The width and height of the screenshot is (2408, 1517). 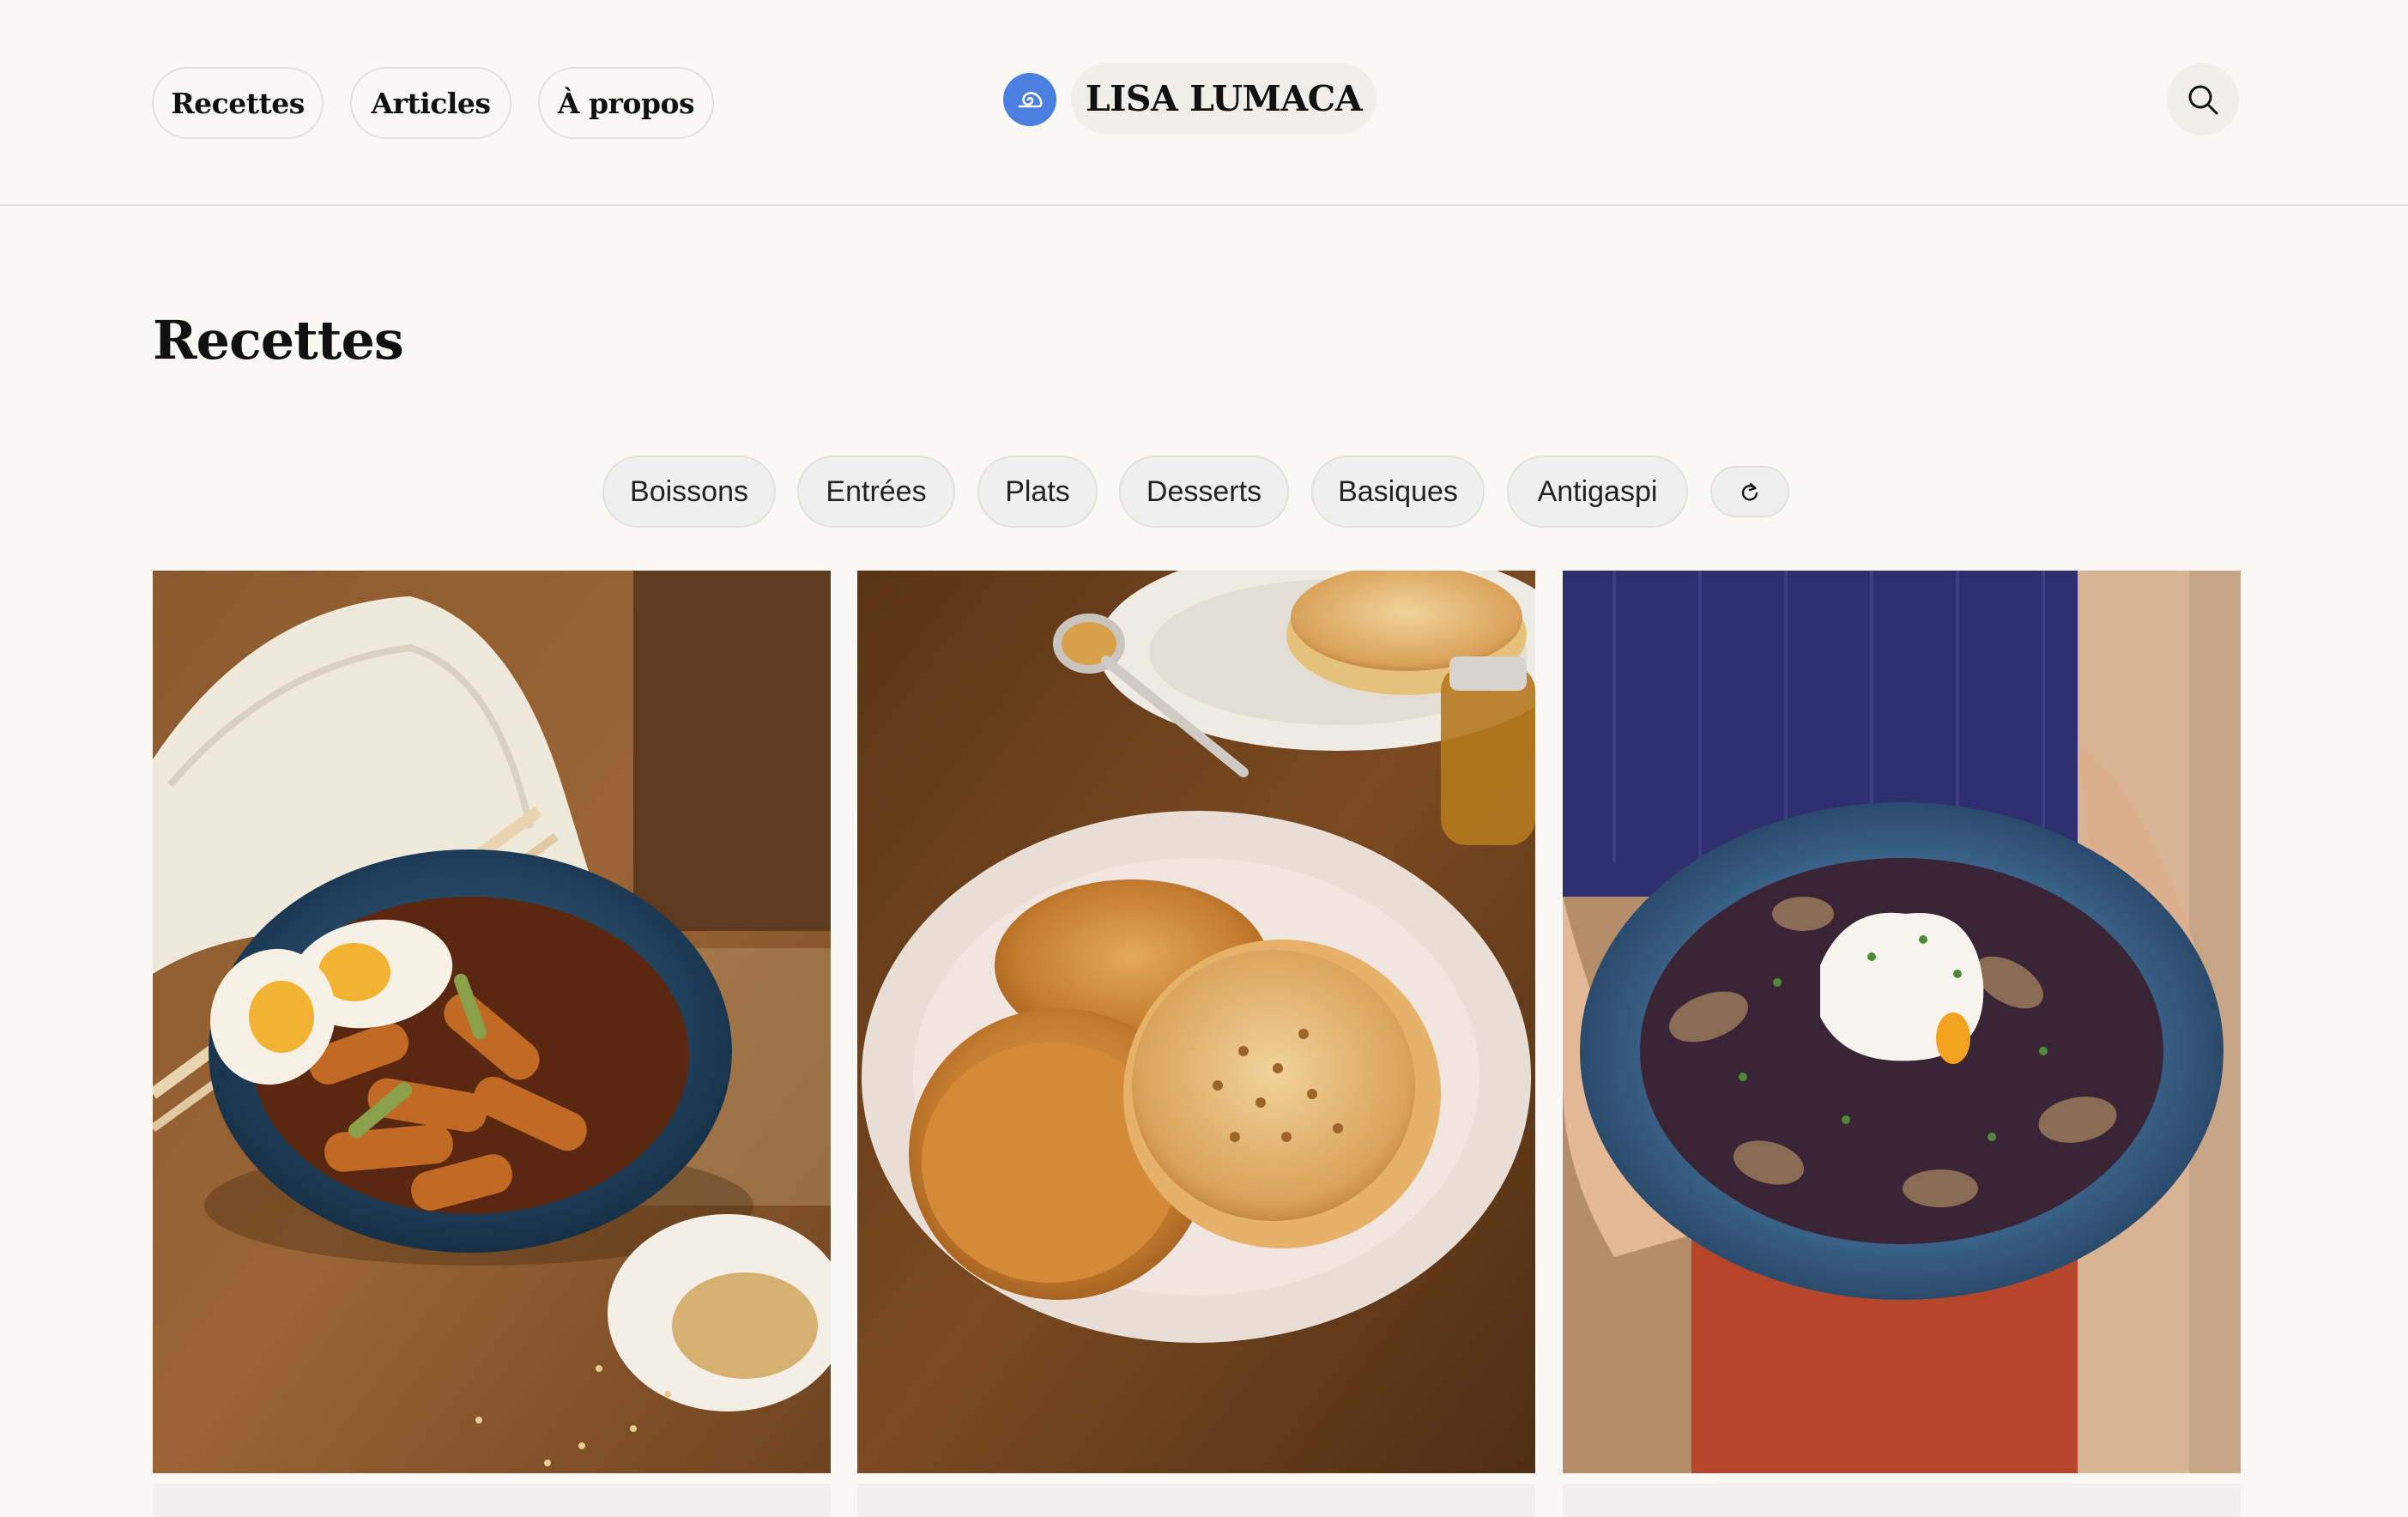 I want to click on filter-desserts: Desserts, so click(x=1204, y=492).